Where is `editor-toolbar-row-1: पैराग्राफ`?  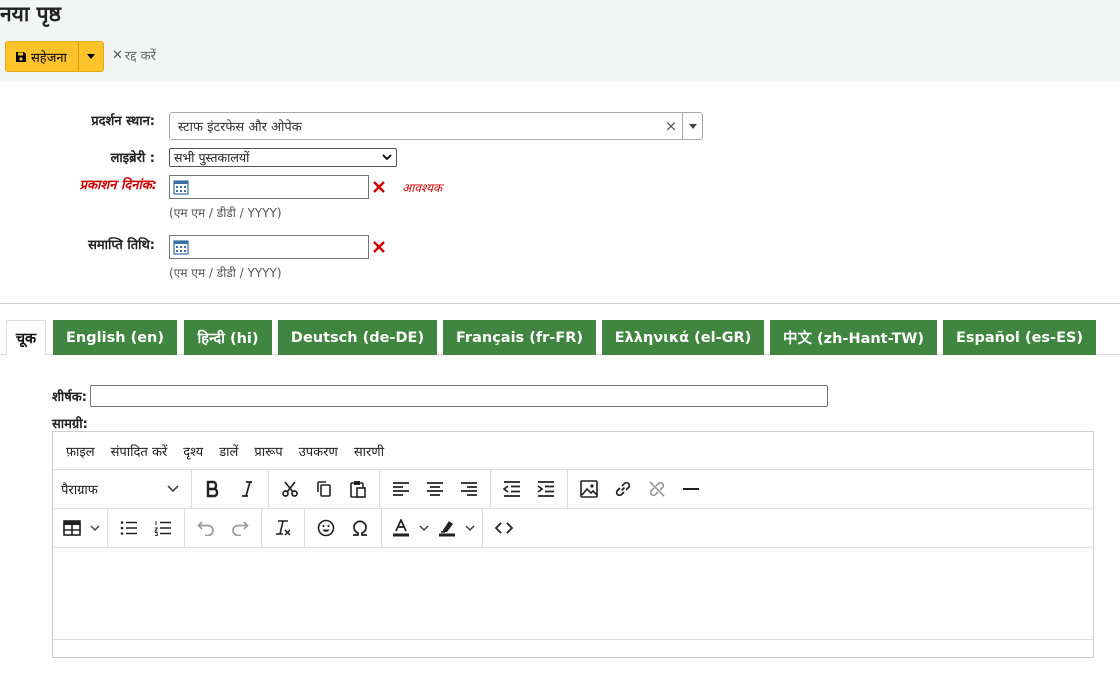
editor-toolbar-row-1: पैराग्राफ is located at coordinates (573, 489).